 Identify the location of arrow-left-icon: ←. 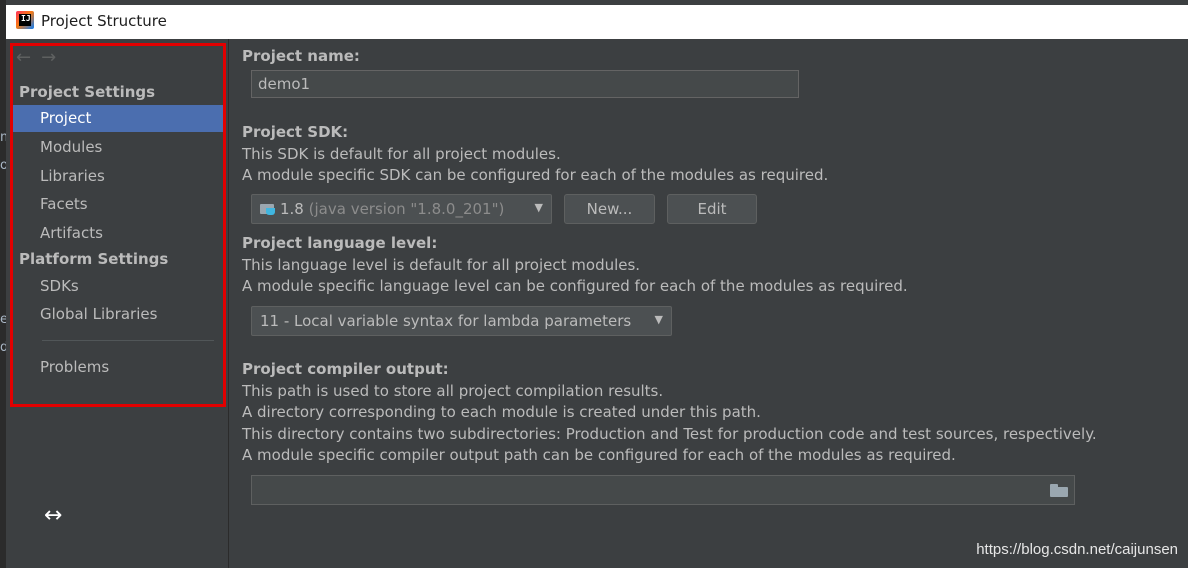
(28, 57).